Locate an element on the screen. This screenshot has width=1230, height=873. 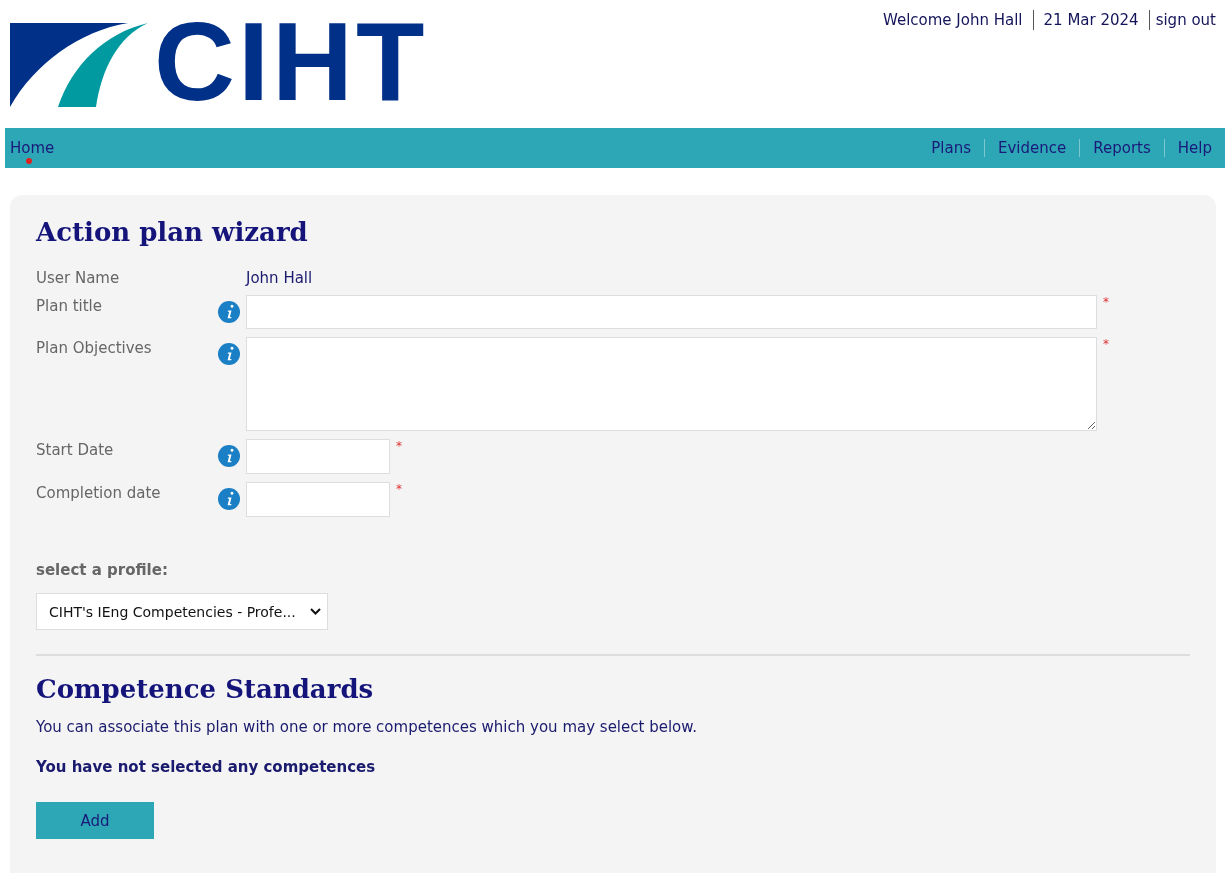
user-name-value: John Hall is located at coordinates (280, 278).